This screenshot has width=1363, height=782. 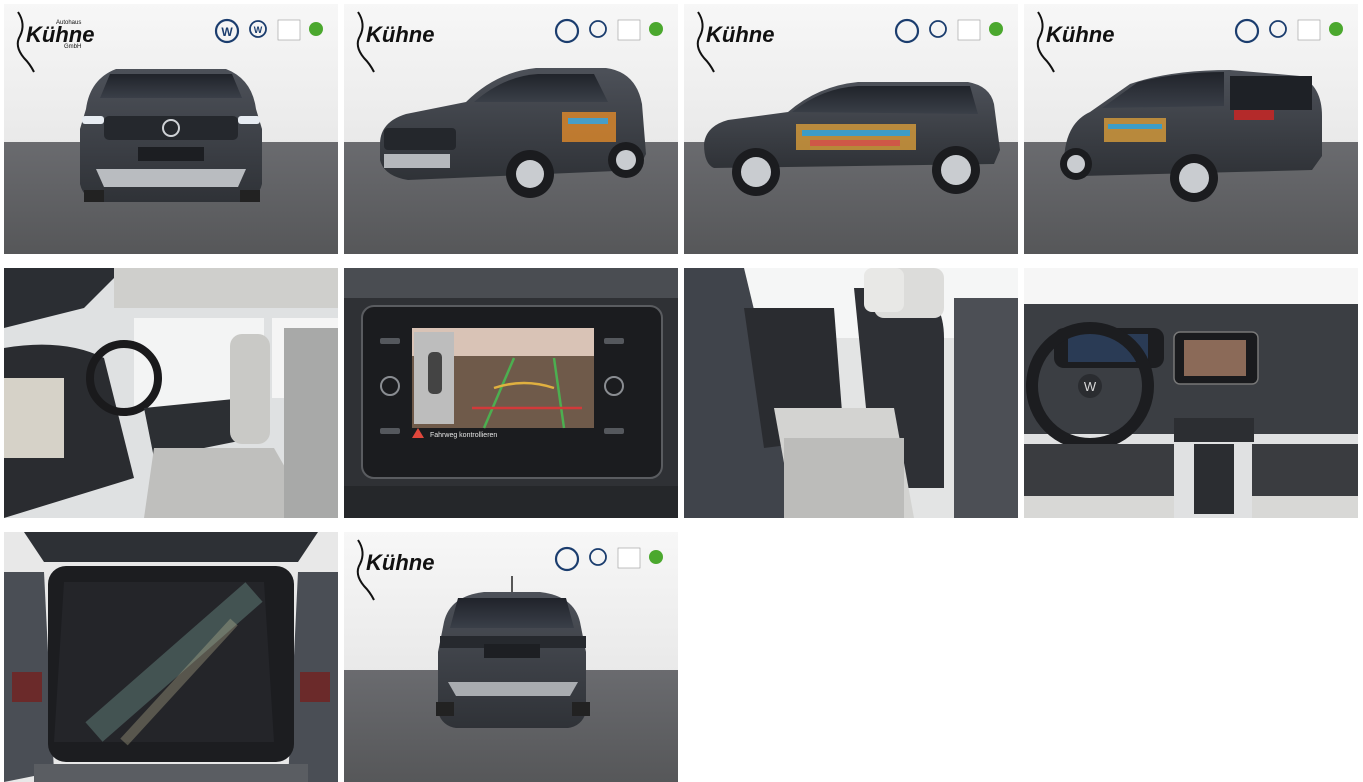 I want to click on gallery-photo-rear-seats, so click(x=851, y=393).